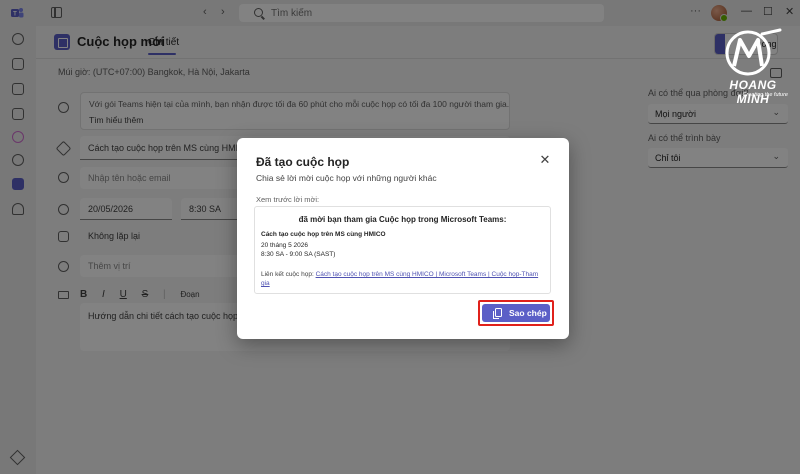  I want to click on copy-button: Sao chép, so click(516, 313).